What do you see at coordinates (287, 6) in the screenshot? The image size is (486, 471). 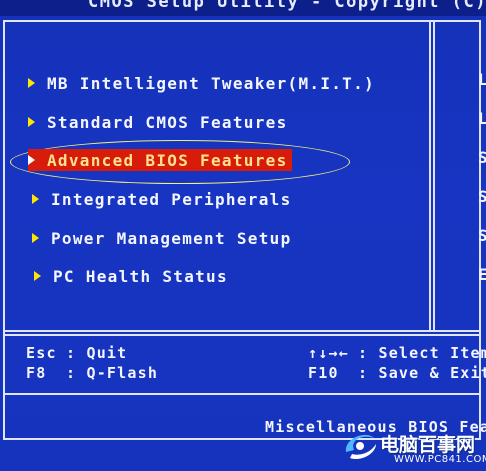 I see `window-title: CMOS Setup Utility - Copyright (C) 19` at bounding box center [287, 6].